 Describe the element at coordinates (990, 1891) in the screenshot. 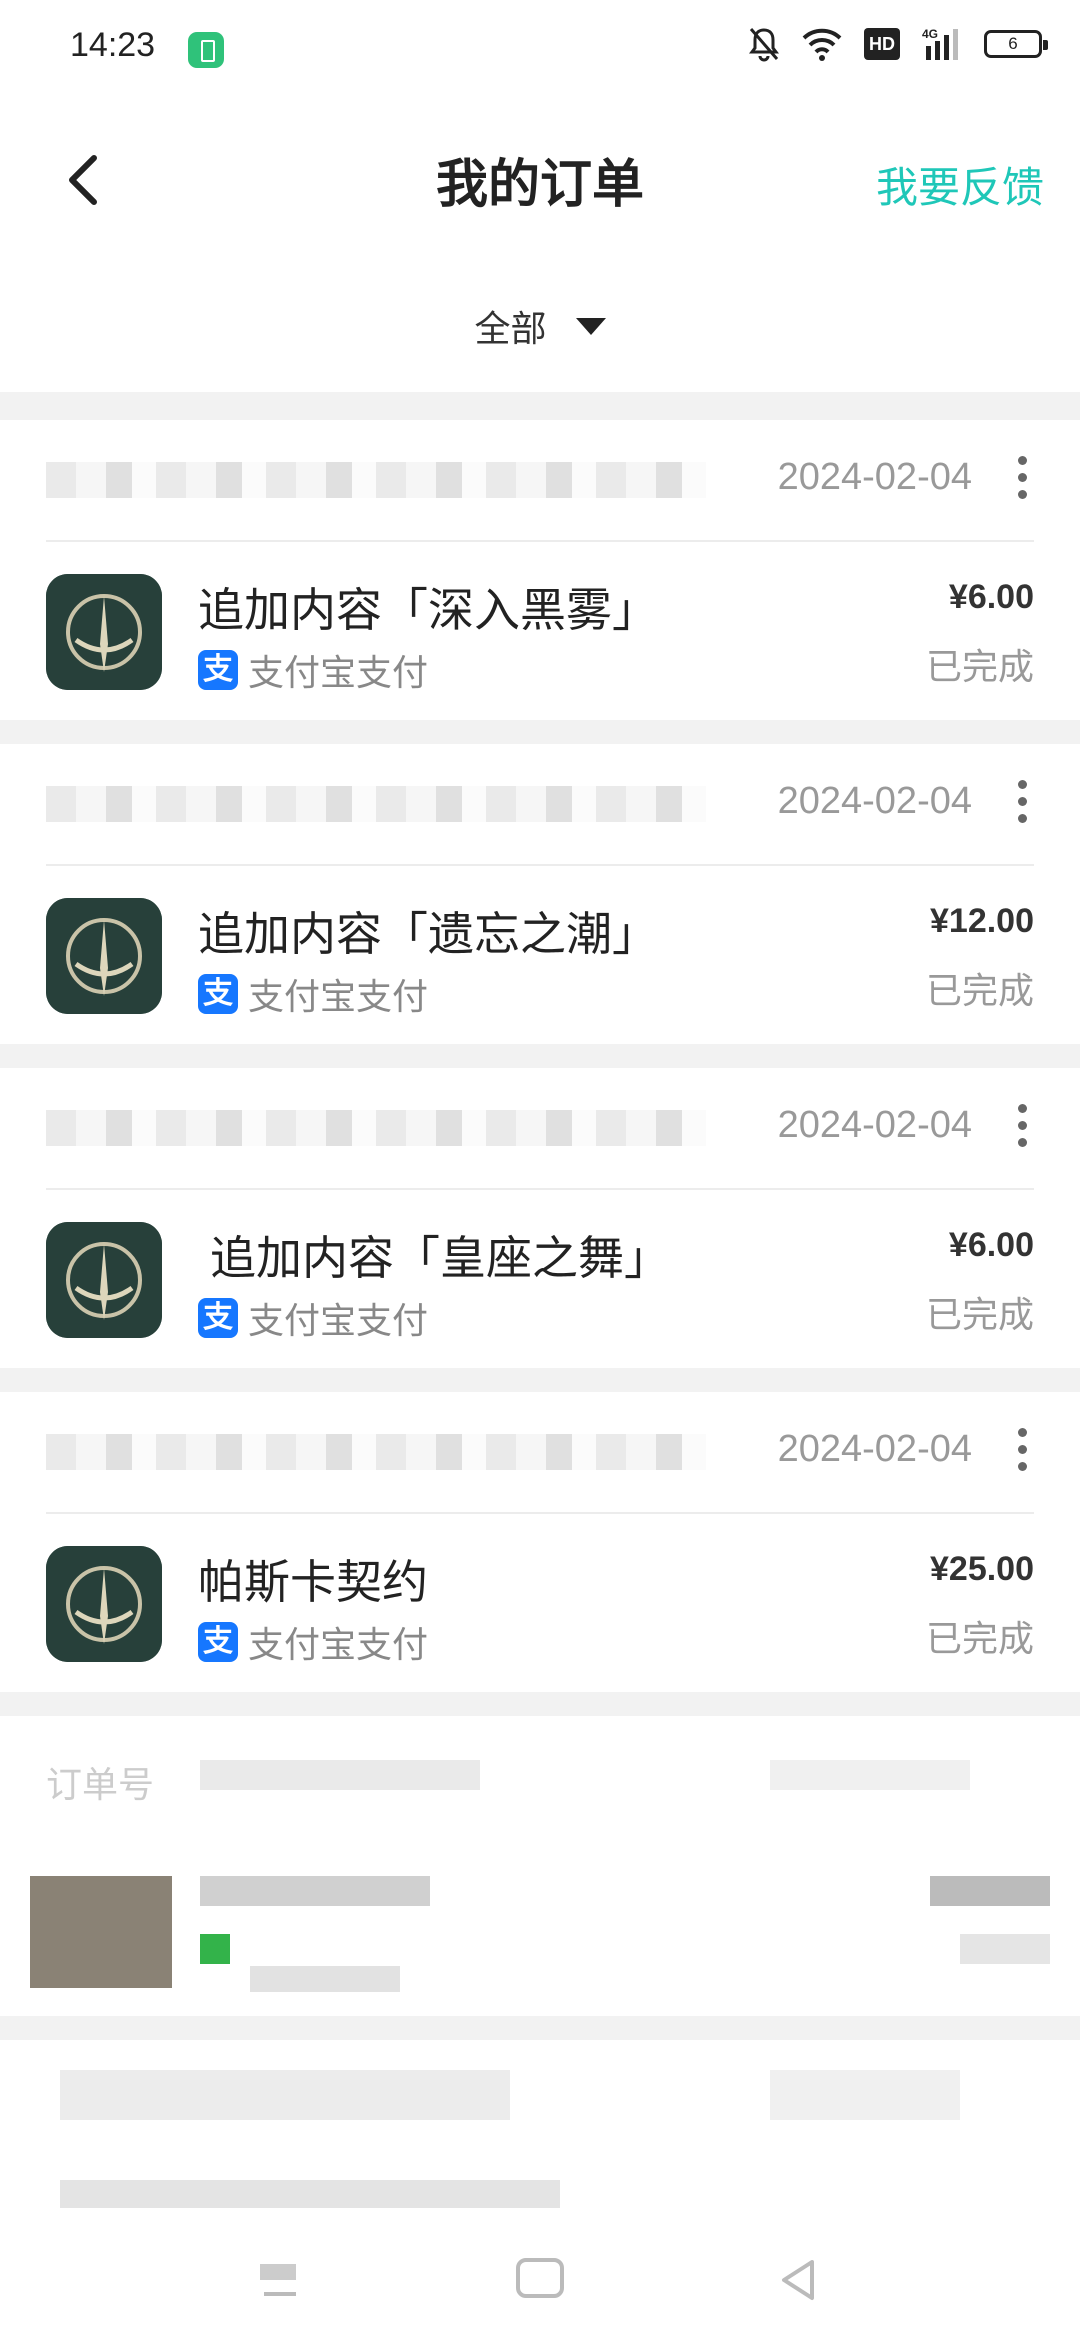

I see `blurred-price` at that location.